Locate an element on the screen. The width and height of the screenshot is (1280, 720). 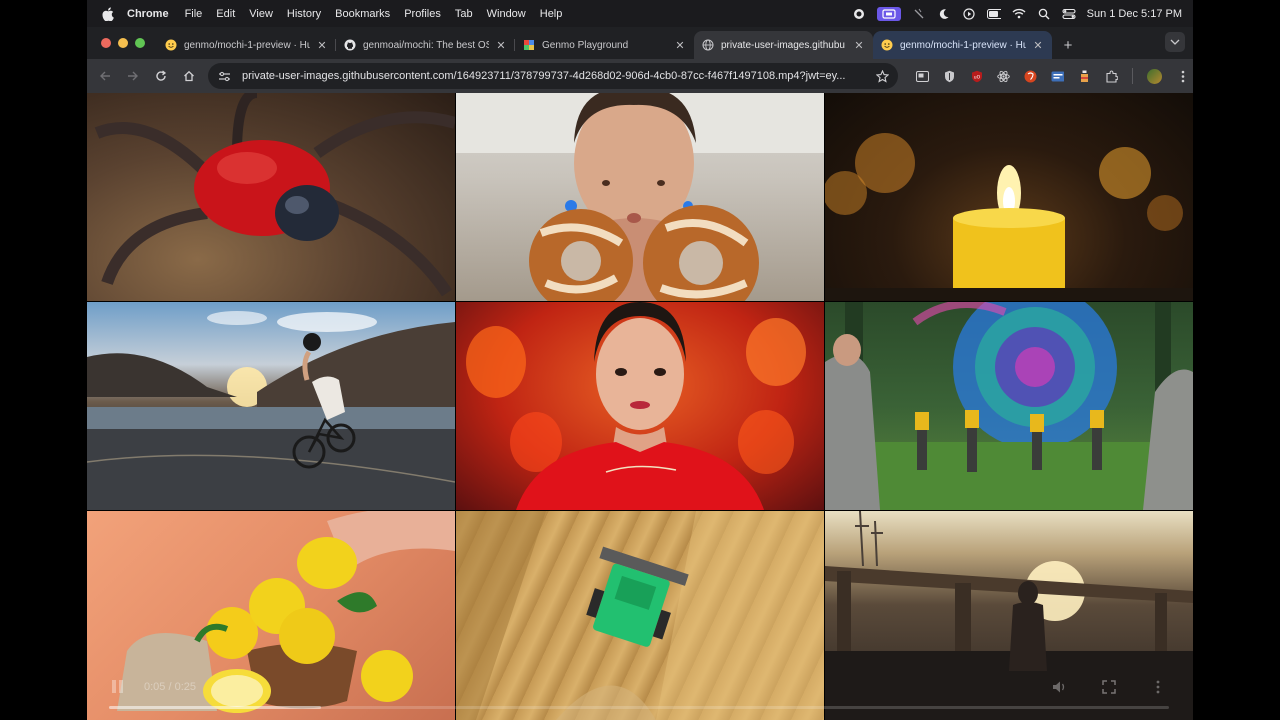
chevron-down-icon is located at coordinates (1175, 42).